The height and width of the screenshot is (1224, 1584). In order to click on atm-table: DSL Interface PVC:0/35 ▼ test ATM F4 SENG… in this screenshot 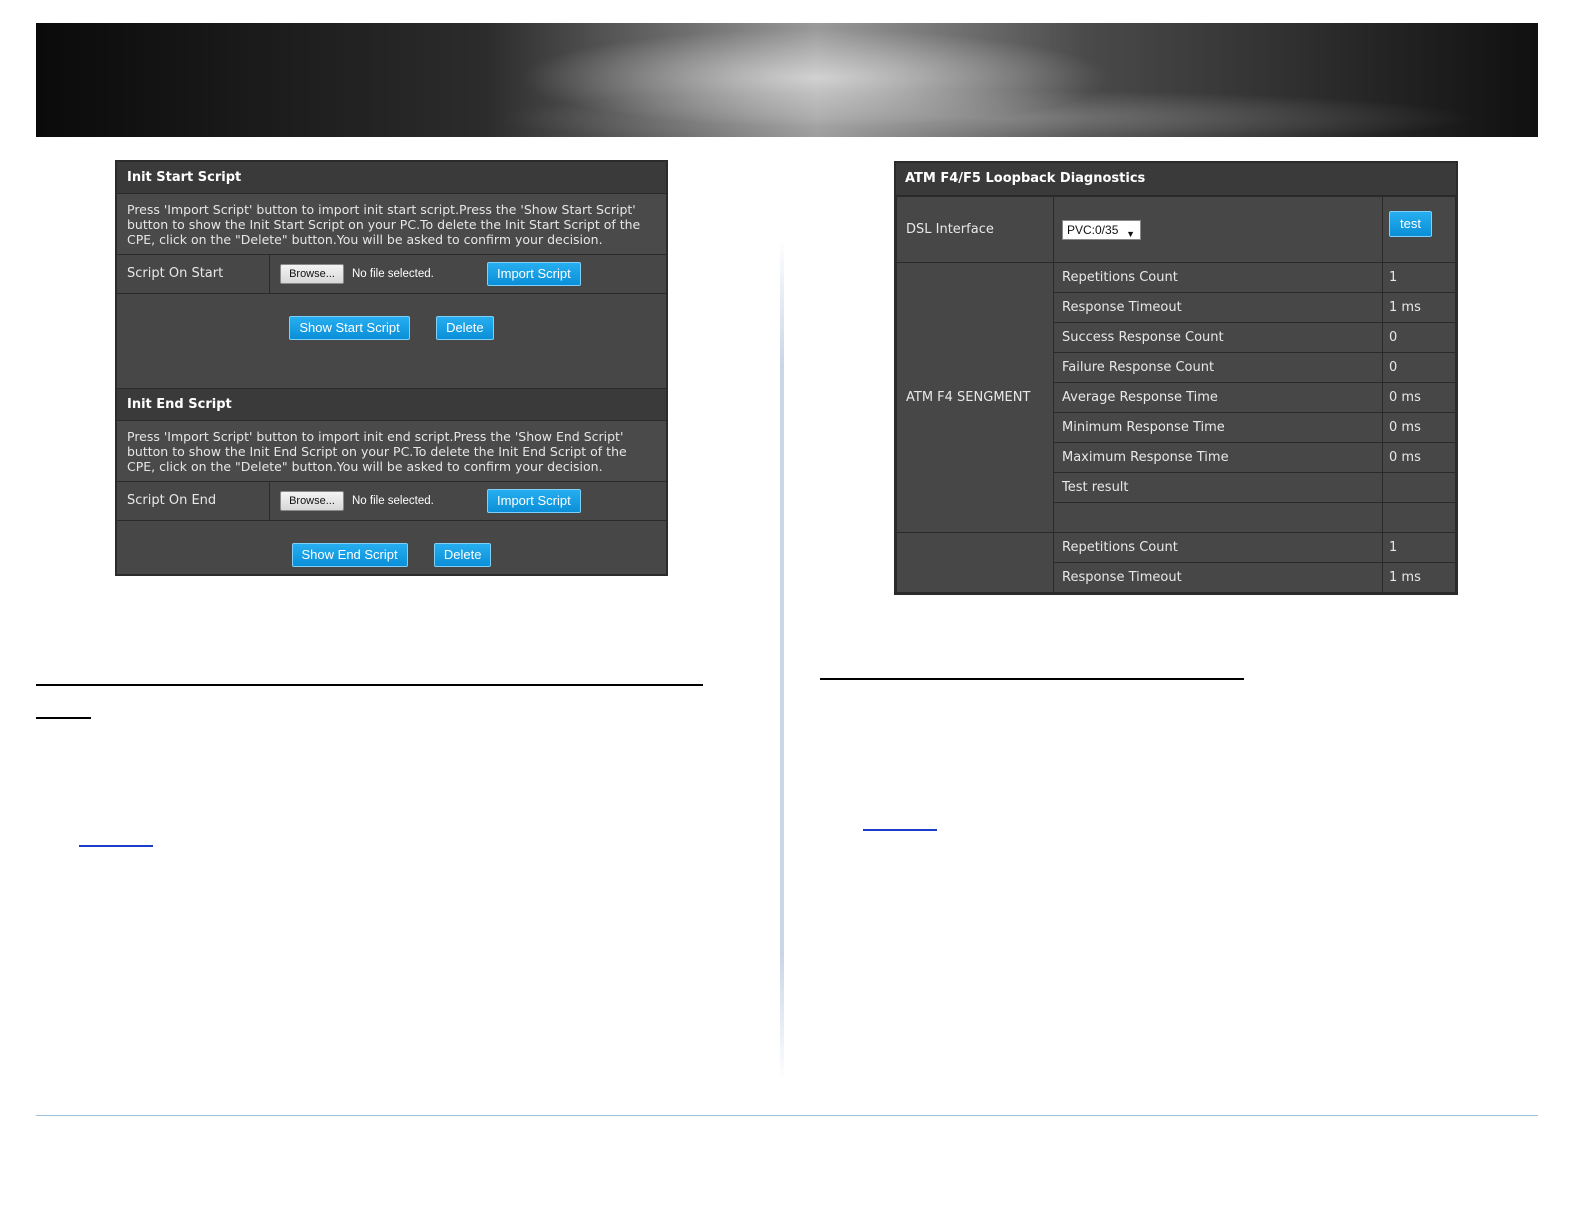, I will do `click(1176, 394)`.